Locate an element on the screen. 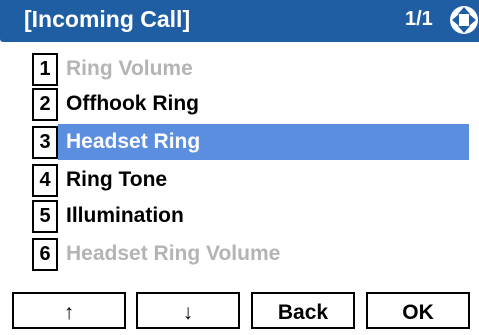 The height and width of the screenshot is (335, 479). menu-item-number: 6 is located at coordinates (45, 254).